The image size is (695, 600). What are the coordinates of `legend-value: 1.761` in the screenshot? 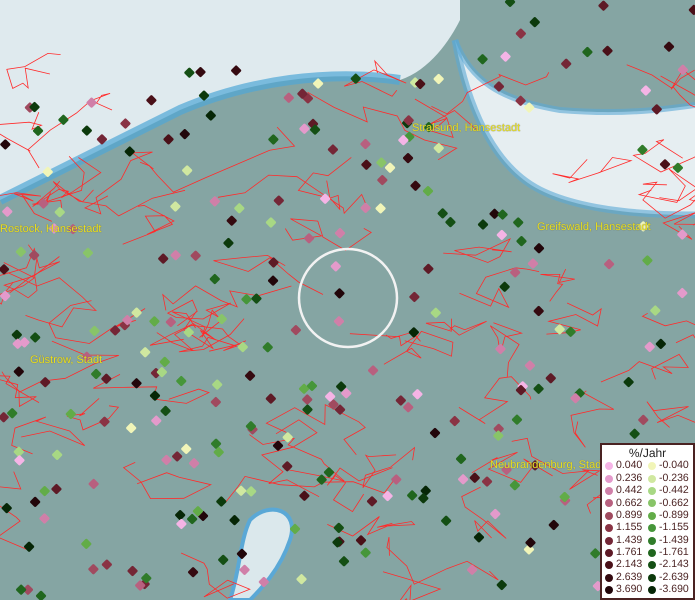 It's located at (630, 552).